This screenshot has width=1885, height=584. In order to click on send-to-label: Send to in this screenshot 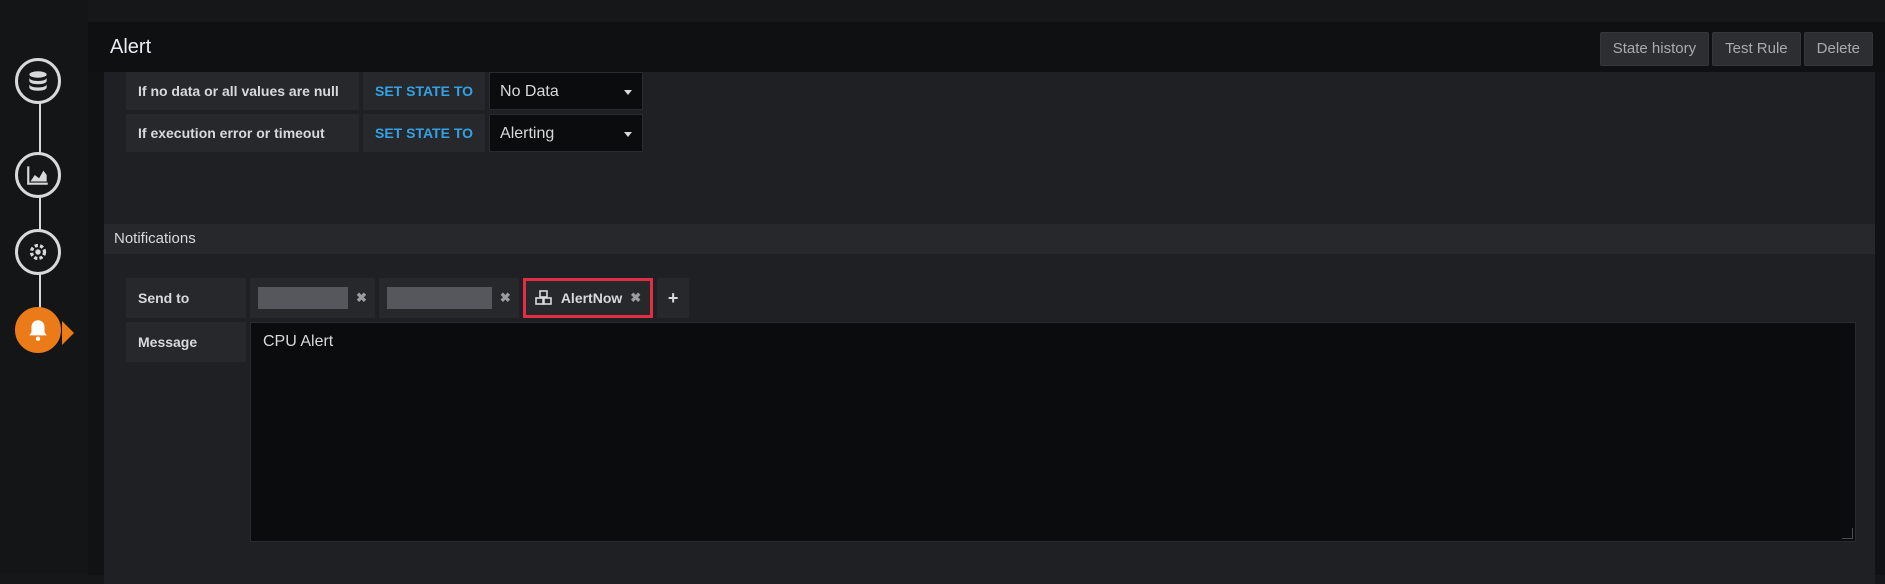, I will do `click(186, 298)`.